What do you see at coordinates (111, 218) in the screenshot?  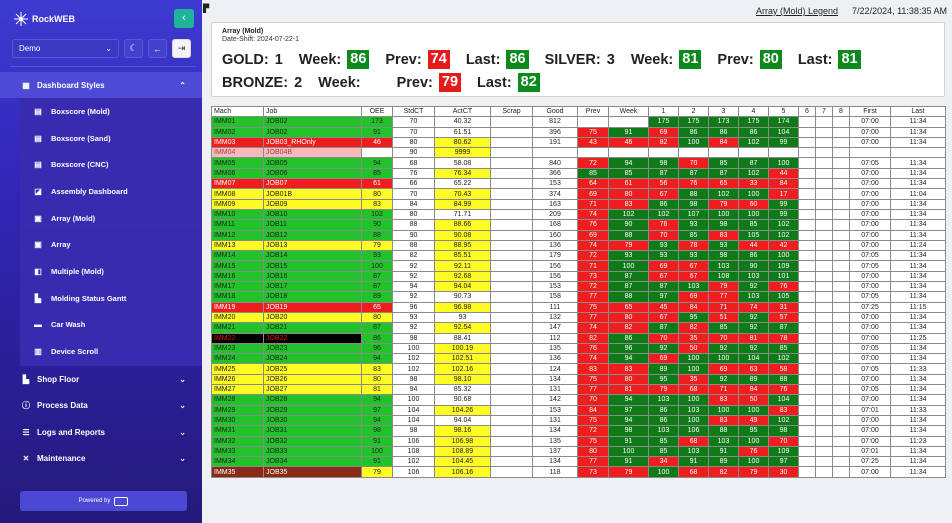 I see `sidebar-item-array-mold: ▣ Array (Mold)` at bounding box center [111, 218].